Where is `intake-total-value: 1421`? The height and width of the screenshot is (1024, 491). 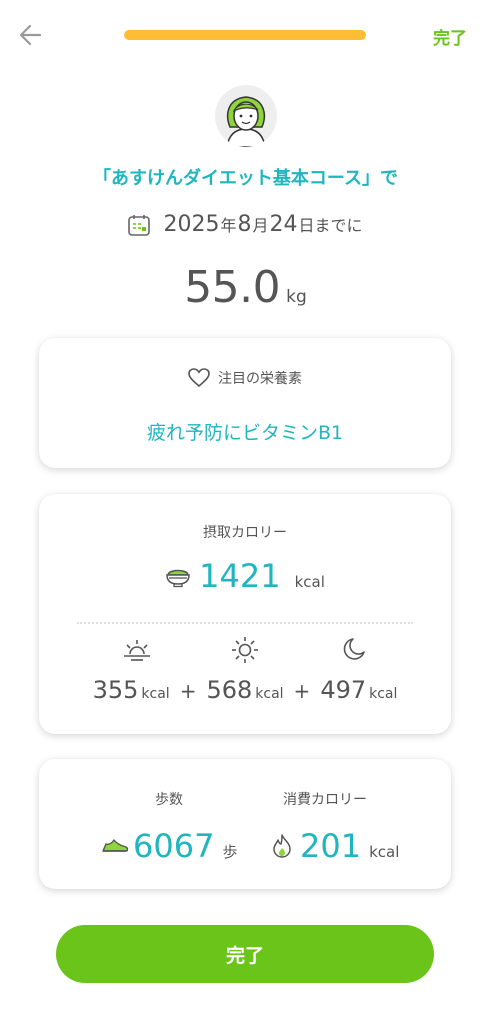
intake-total-value: 1421 is located at coordinates (240, 576).